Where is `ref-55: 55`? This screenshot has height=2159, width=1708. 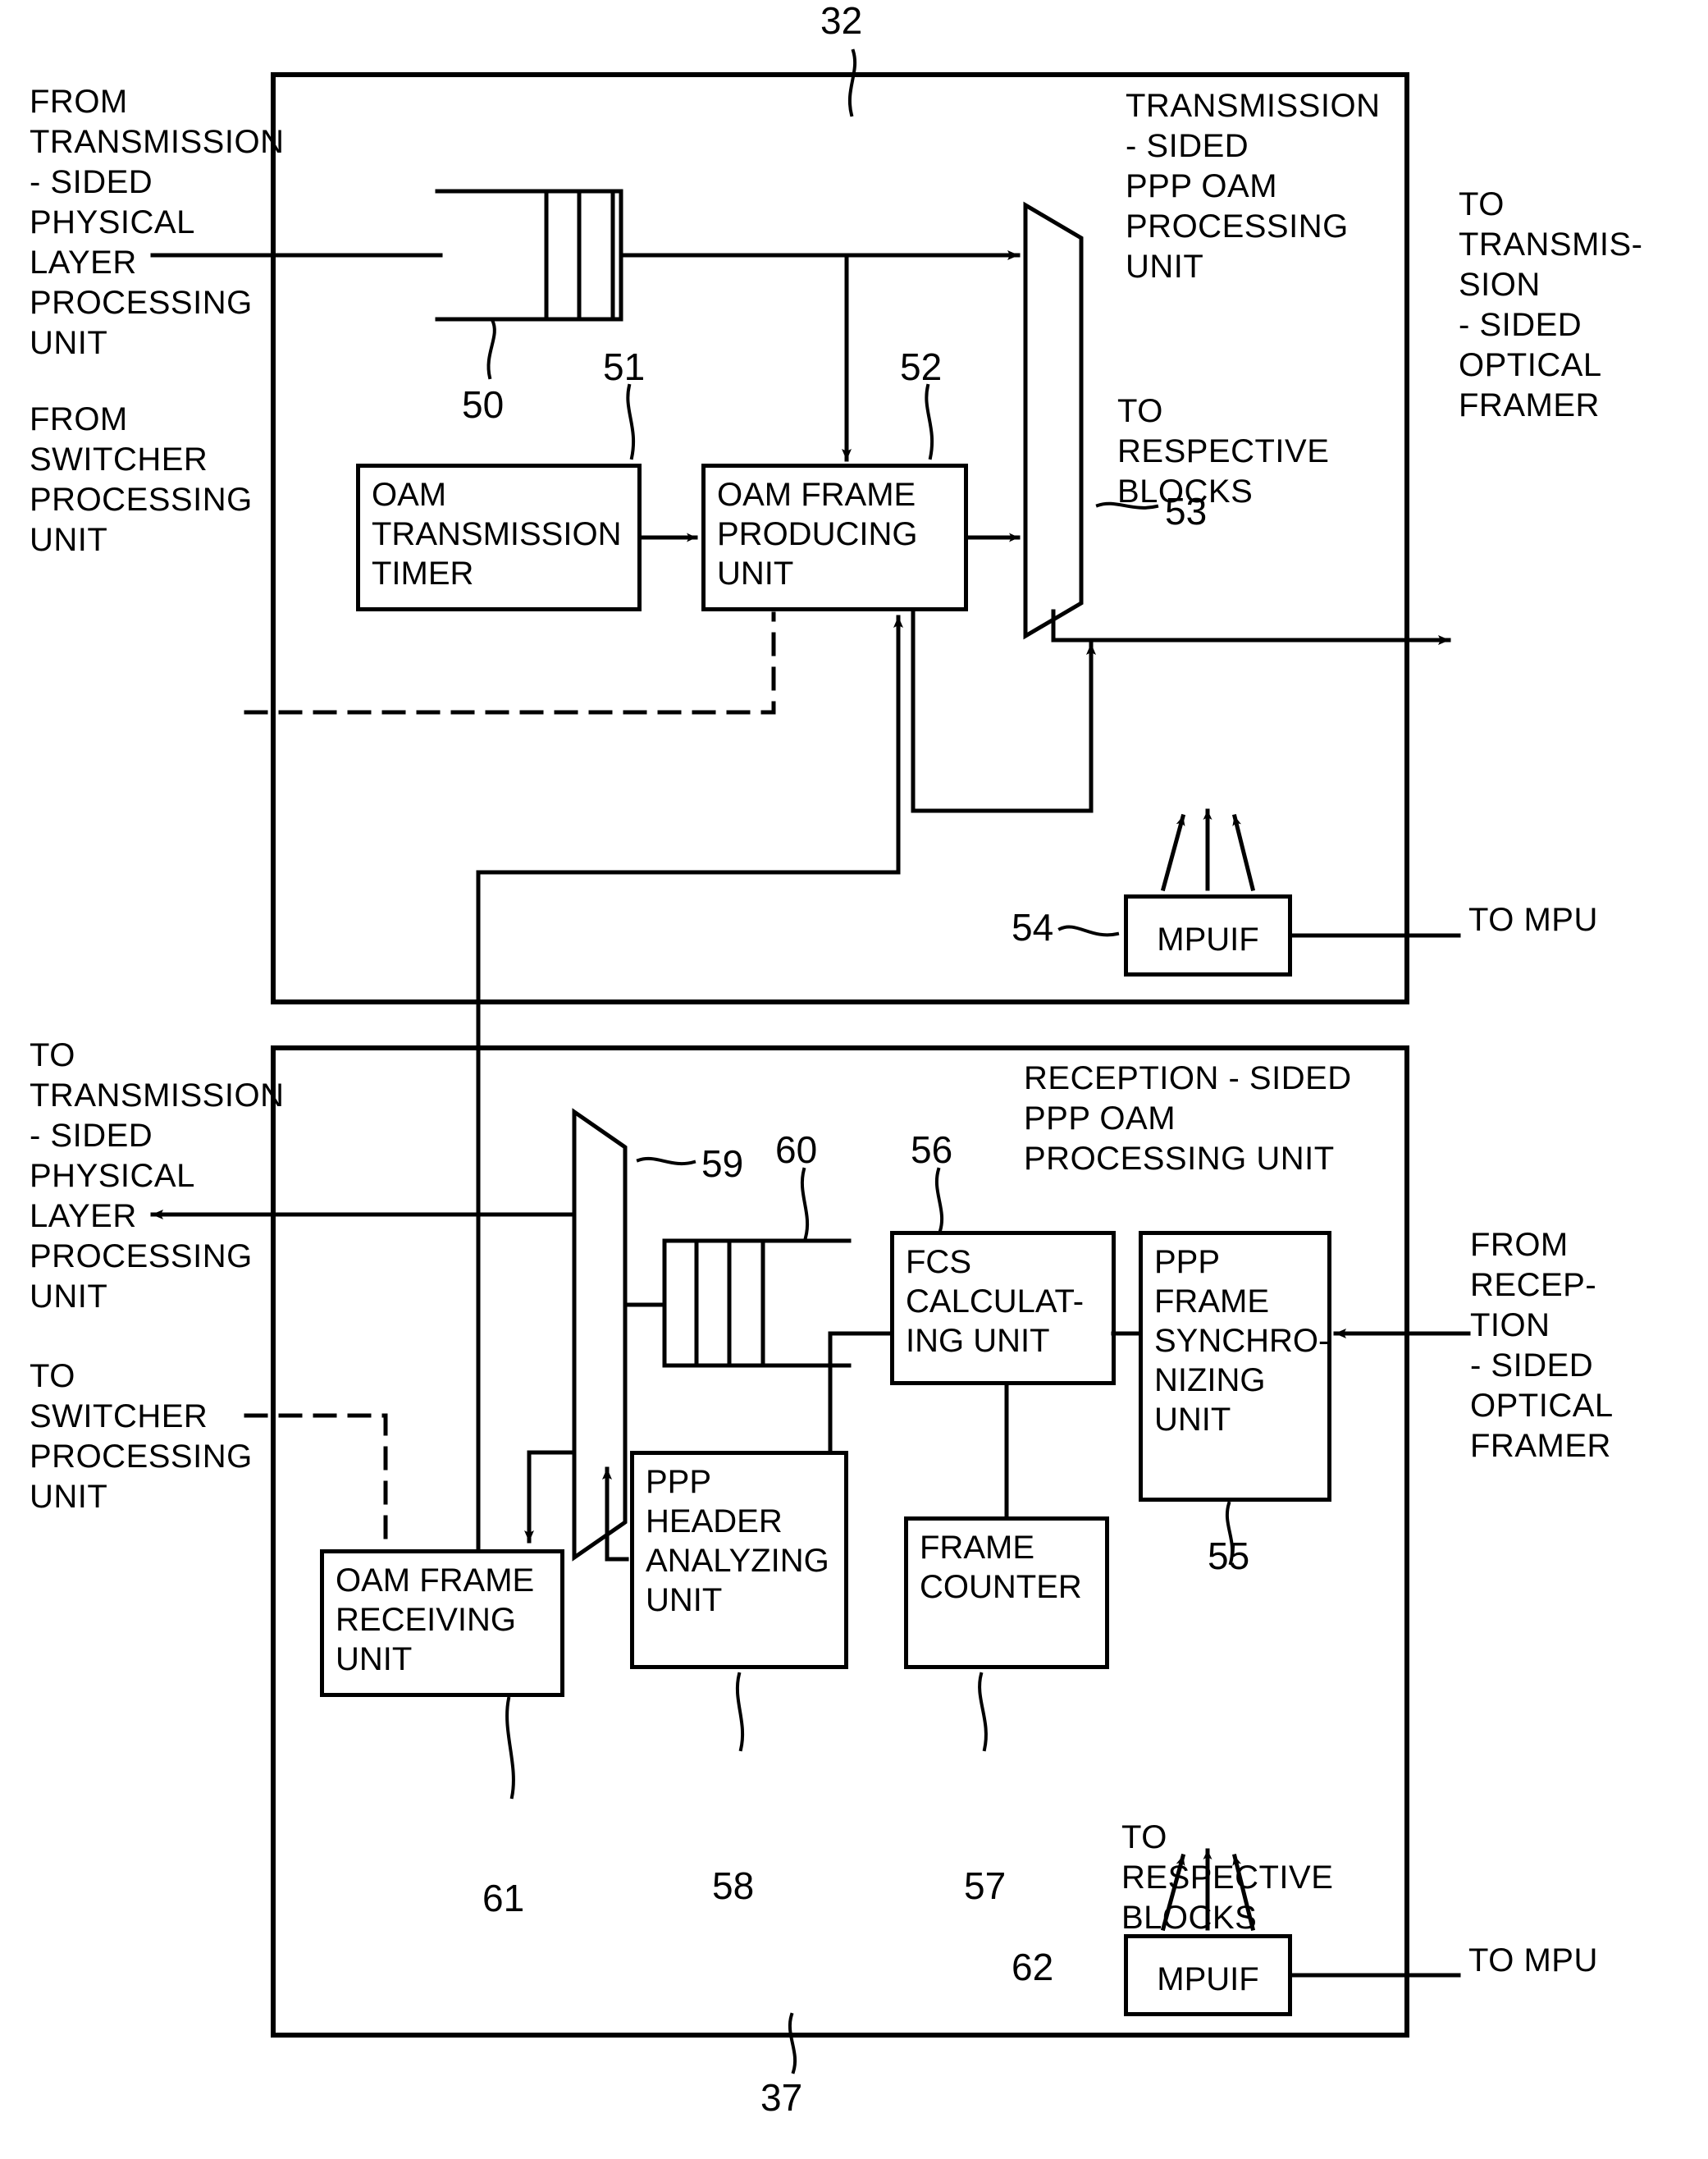
ref-55: 55 is located at coordinates (1229, 1556).